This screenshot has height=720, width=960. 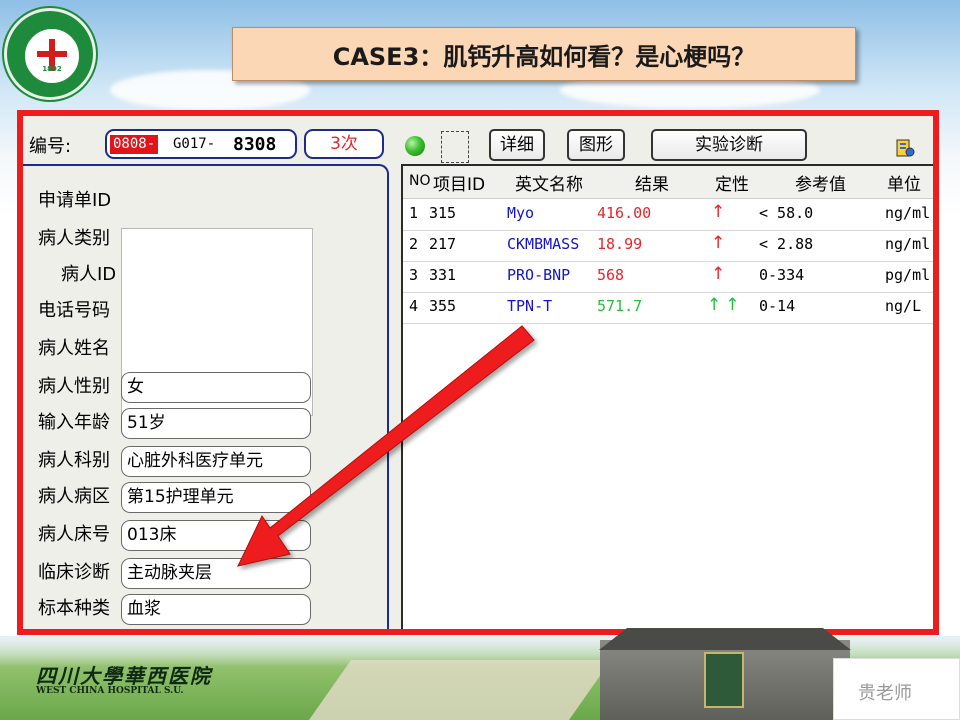 I want to click on specimen-id-field: 0808- G017- 8308, so click(x=201, y=144).